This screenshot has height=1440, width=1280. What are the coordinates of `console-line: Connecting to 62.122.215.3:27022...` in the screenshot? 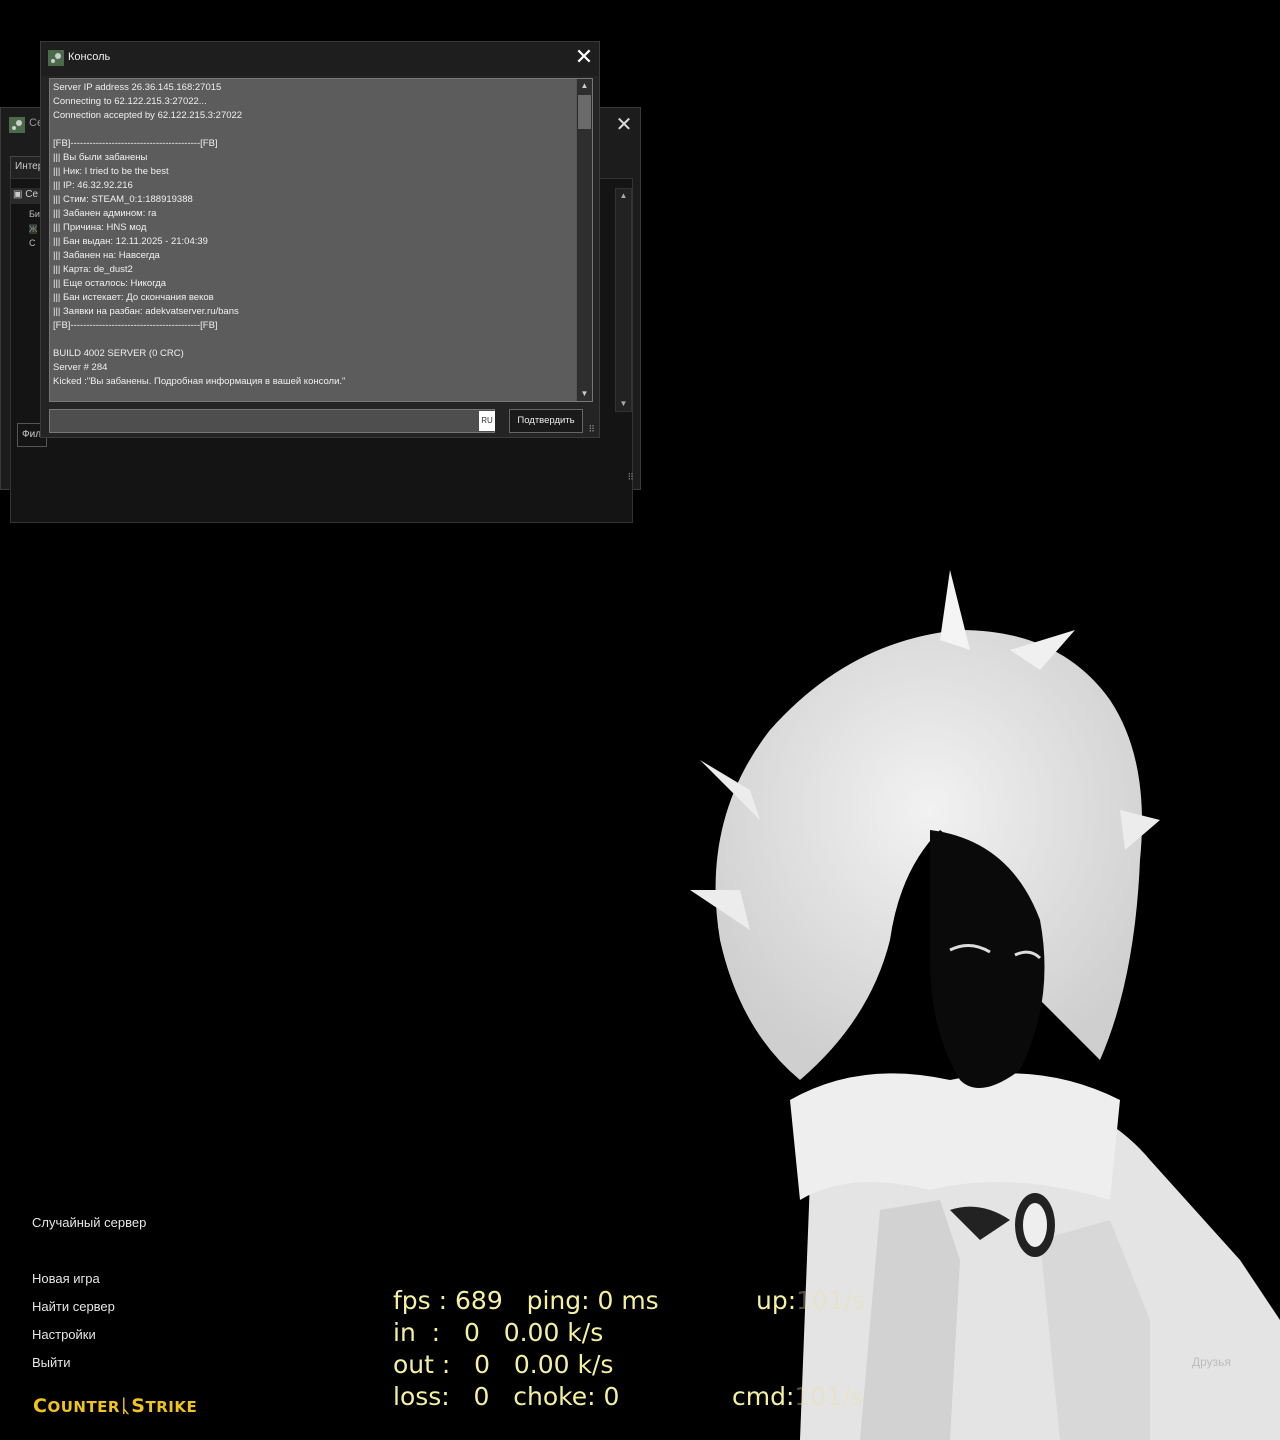 It's located at (130, 101).